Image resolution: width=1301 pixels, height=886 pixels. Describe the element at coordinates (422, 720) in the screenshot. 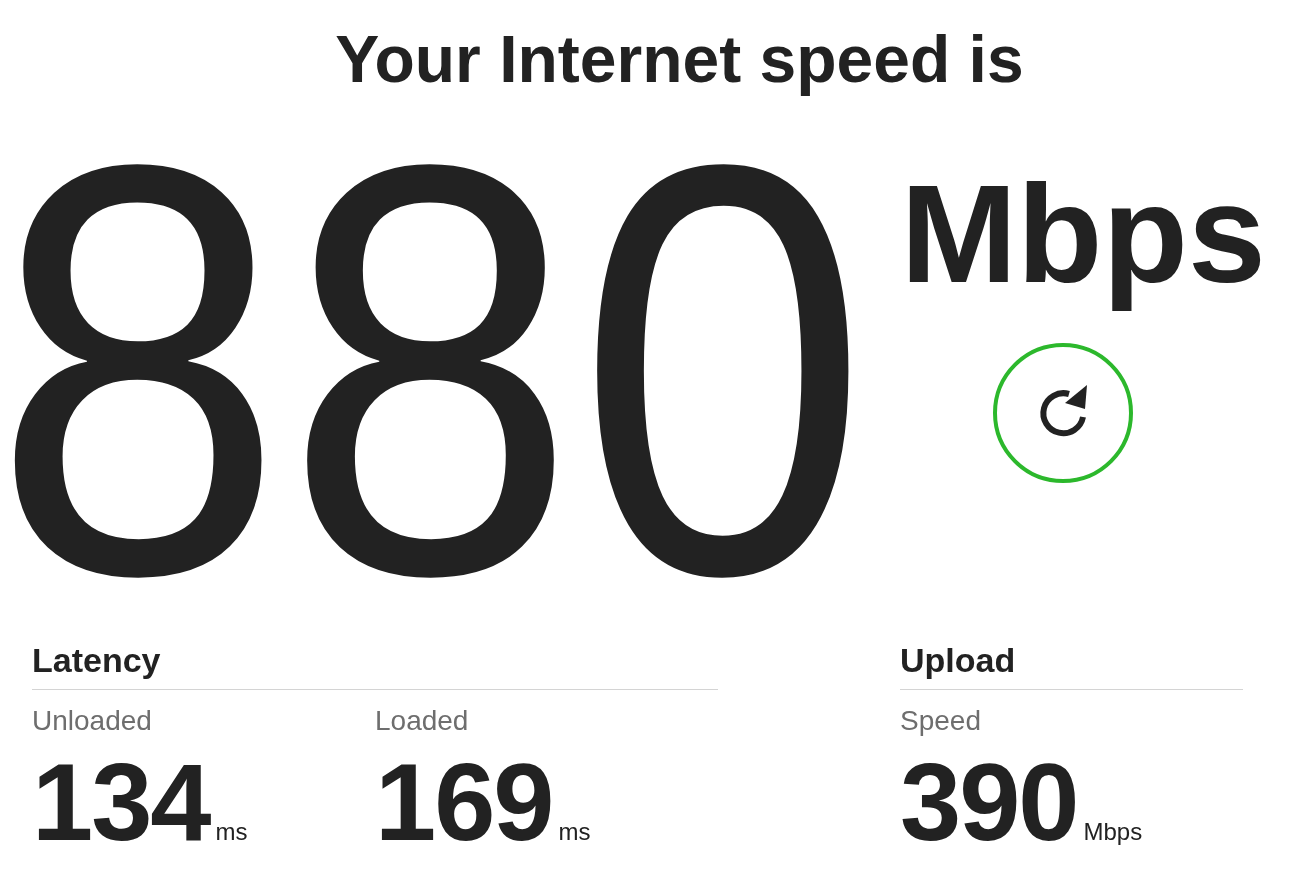

I see `metric-label: Loaded` at that location.